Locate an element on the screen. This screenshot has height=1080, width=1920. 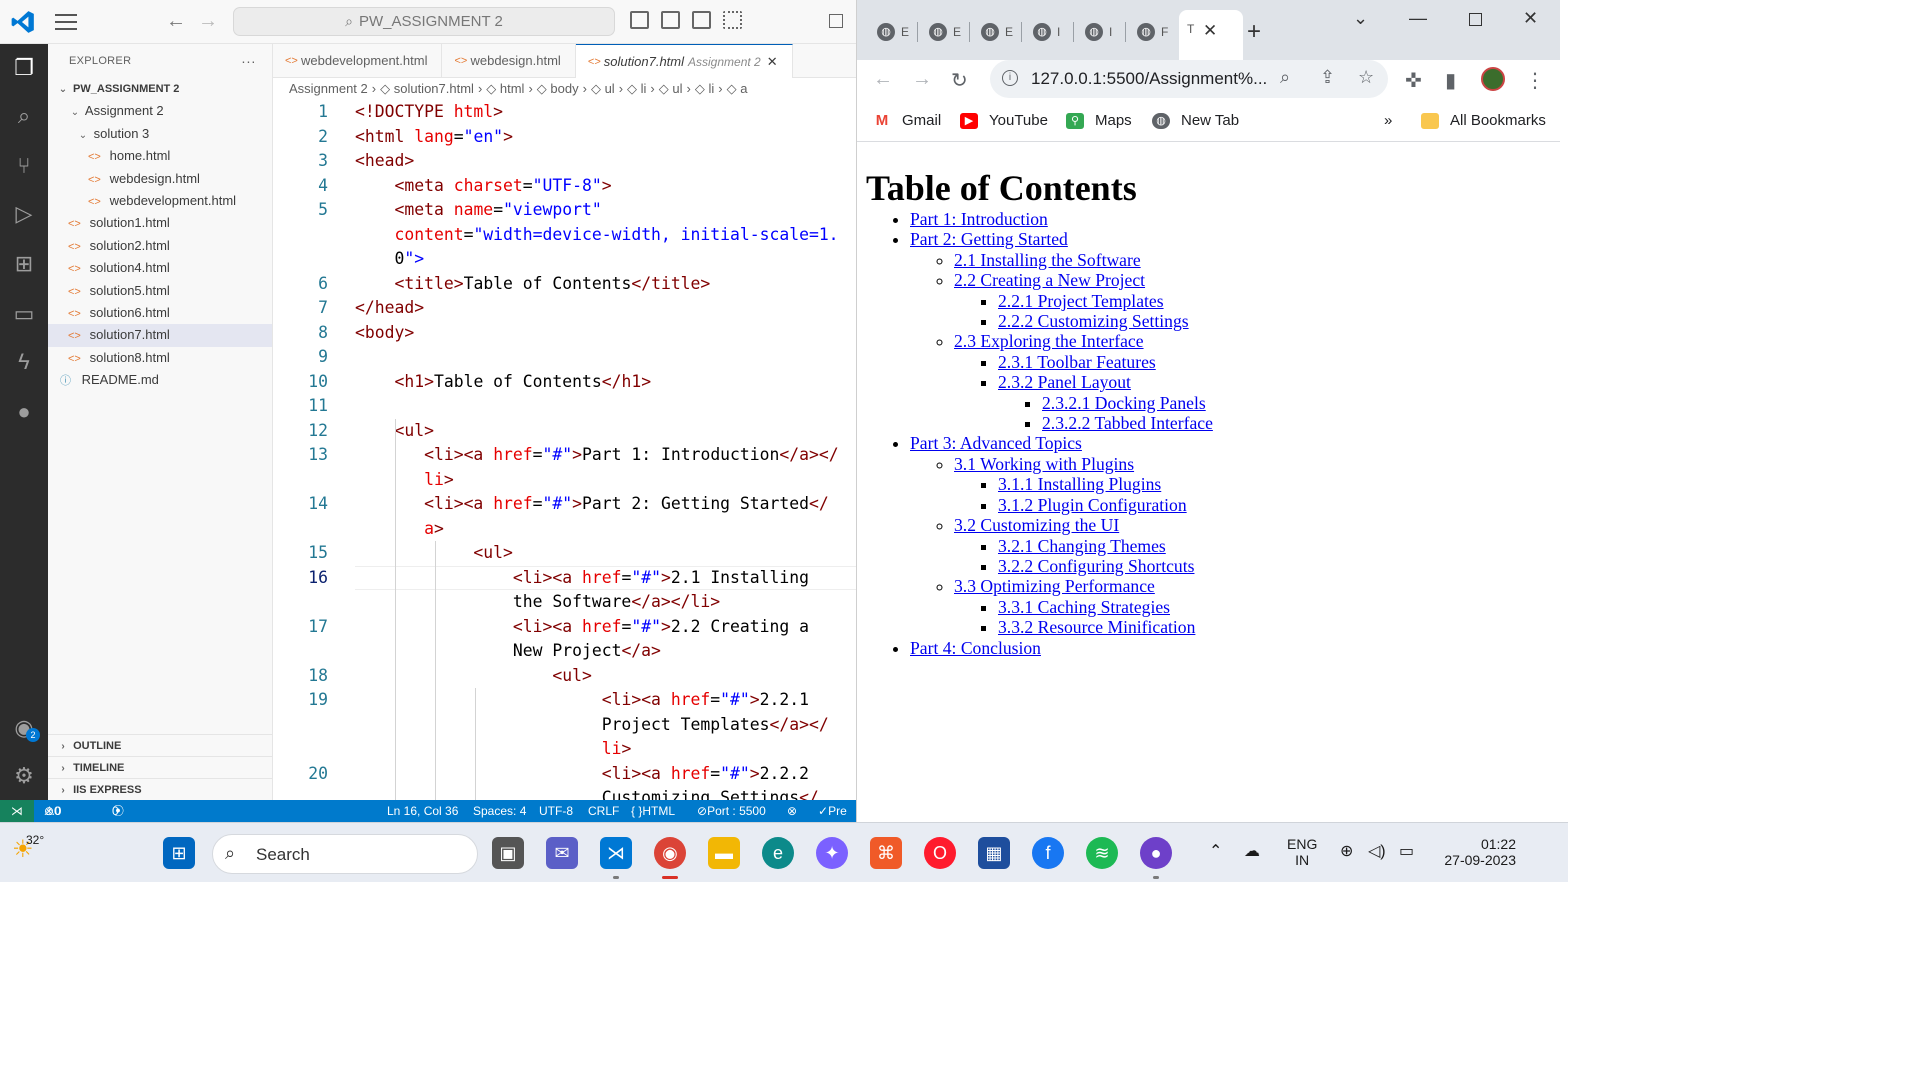
edge-icon: e is located at coordinates (778, 853).